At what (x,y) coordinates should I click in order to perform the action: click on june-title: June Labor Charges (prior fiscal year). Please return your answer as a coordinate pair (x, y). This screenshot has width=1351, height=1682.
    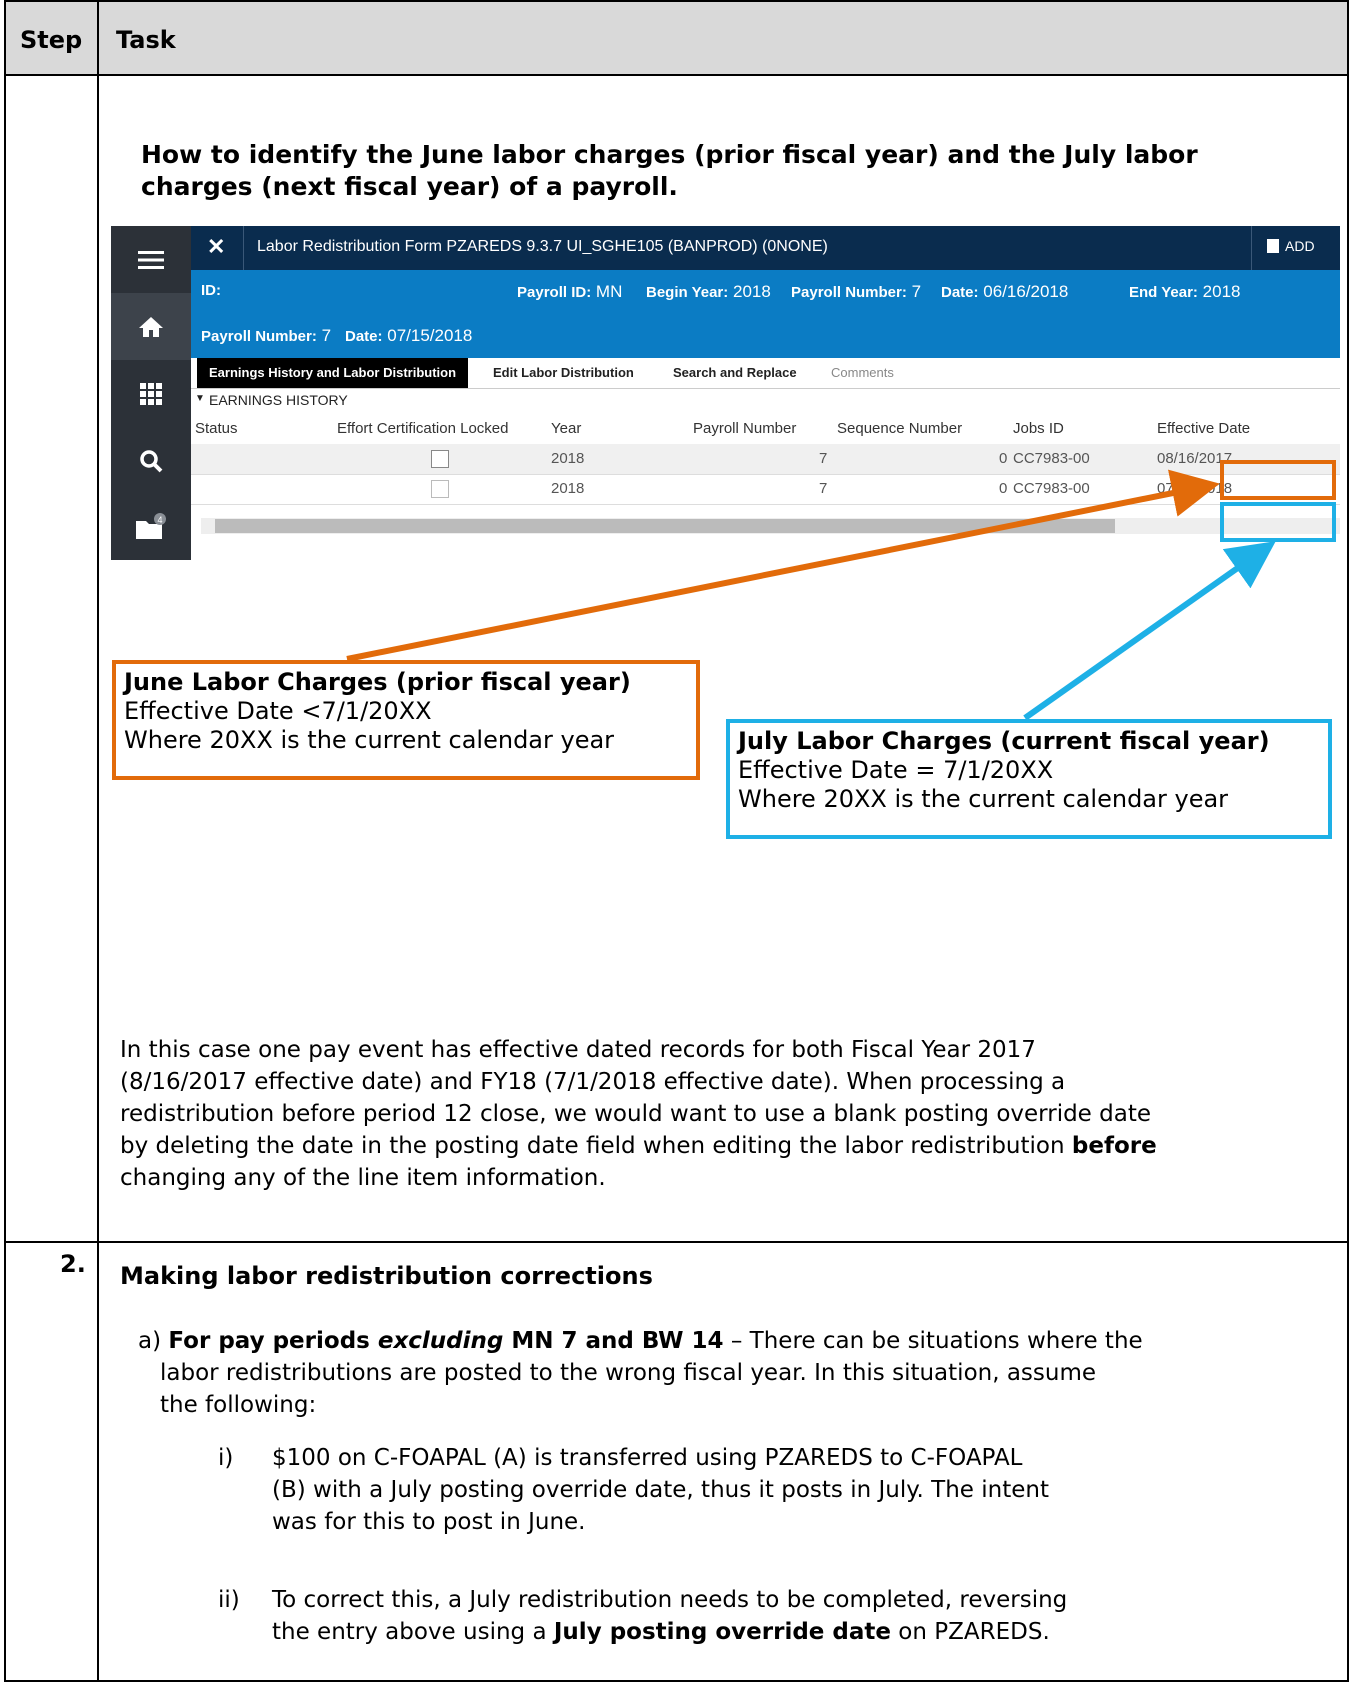
    Looking at the image, I should click on (377, 682).